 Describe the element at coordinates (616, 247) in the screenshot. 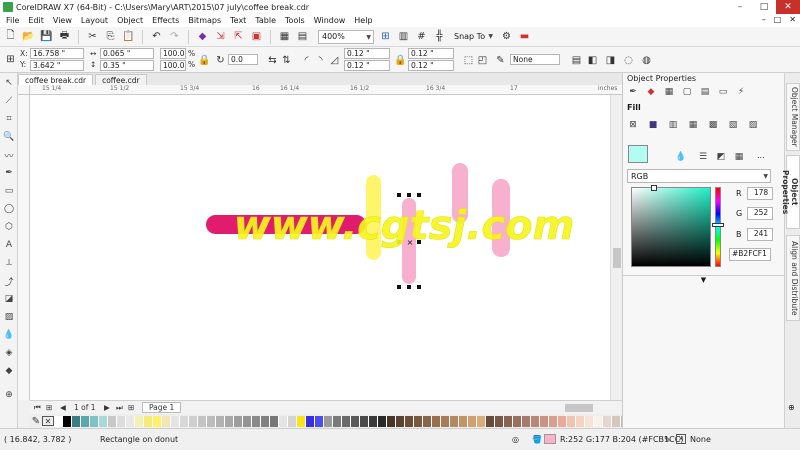

I see `vertical-scrollbar` at that location.